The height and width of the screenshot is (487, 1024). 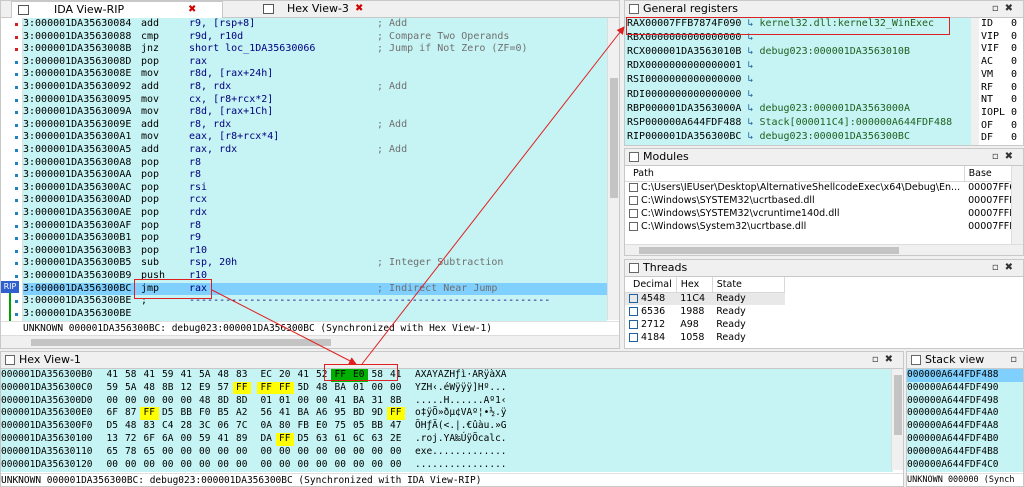 I want to click on hex-byte: 78, so click(x=131, y=452).